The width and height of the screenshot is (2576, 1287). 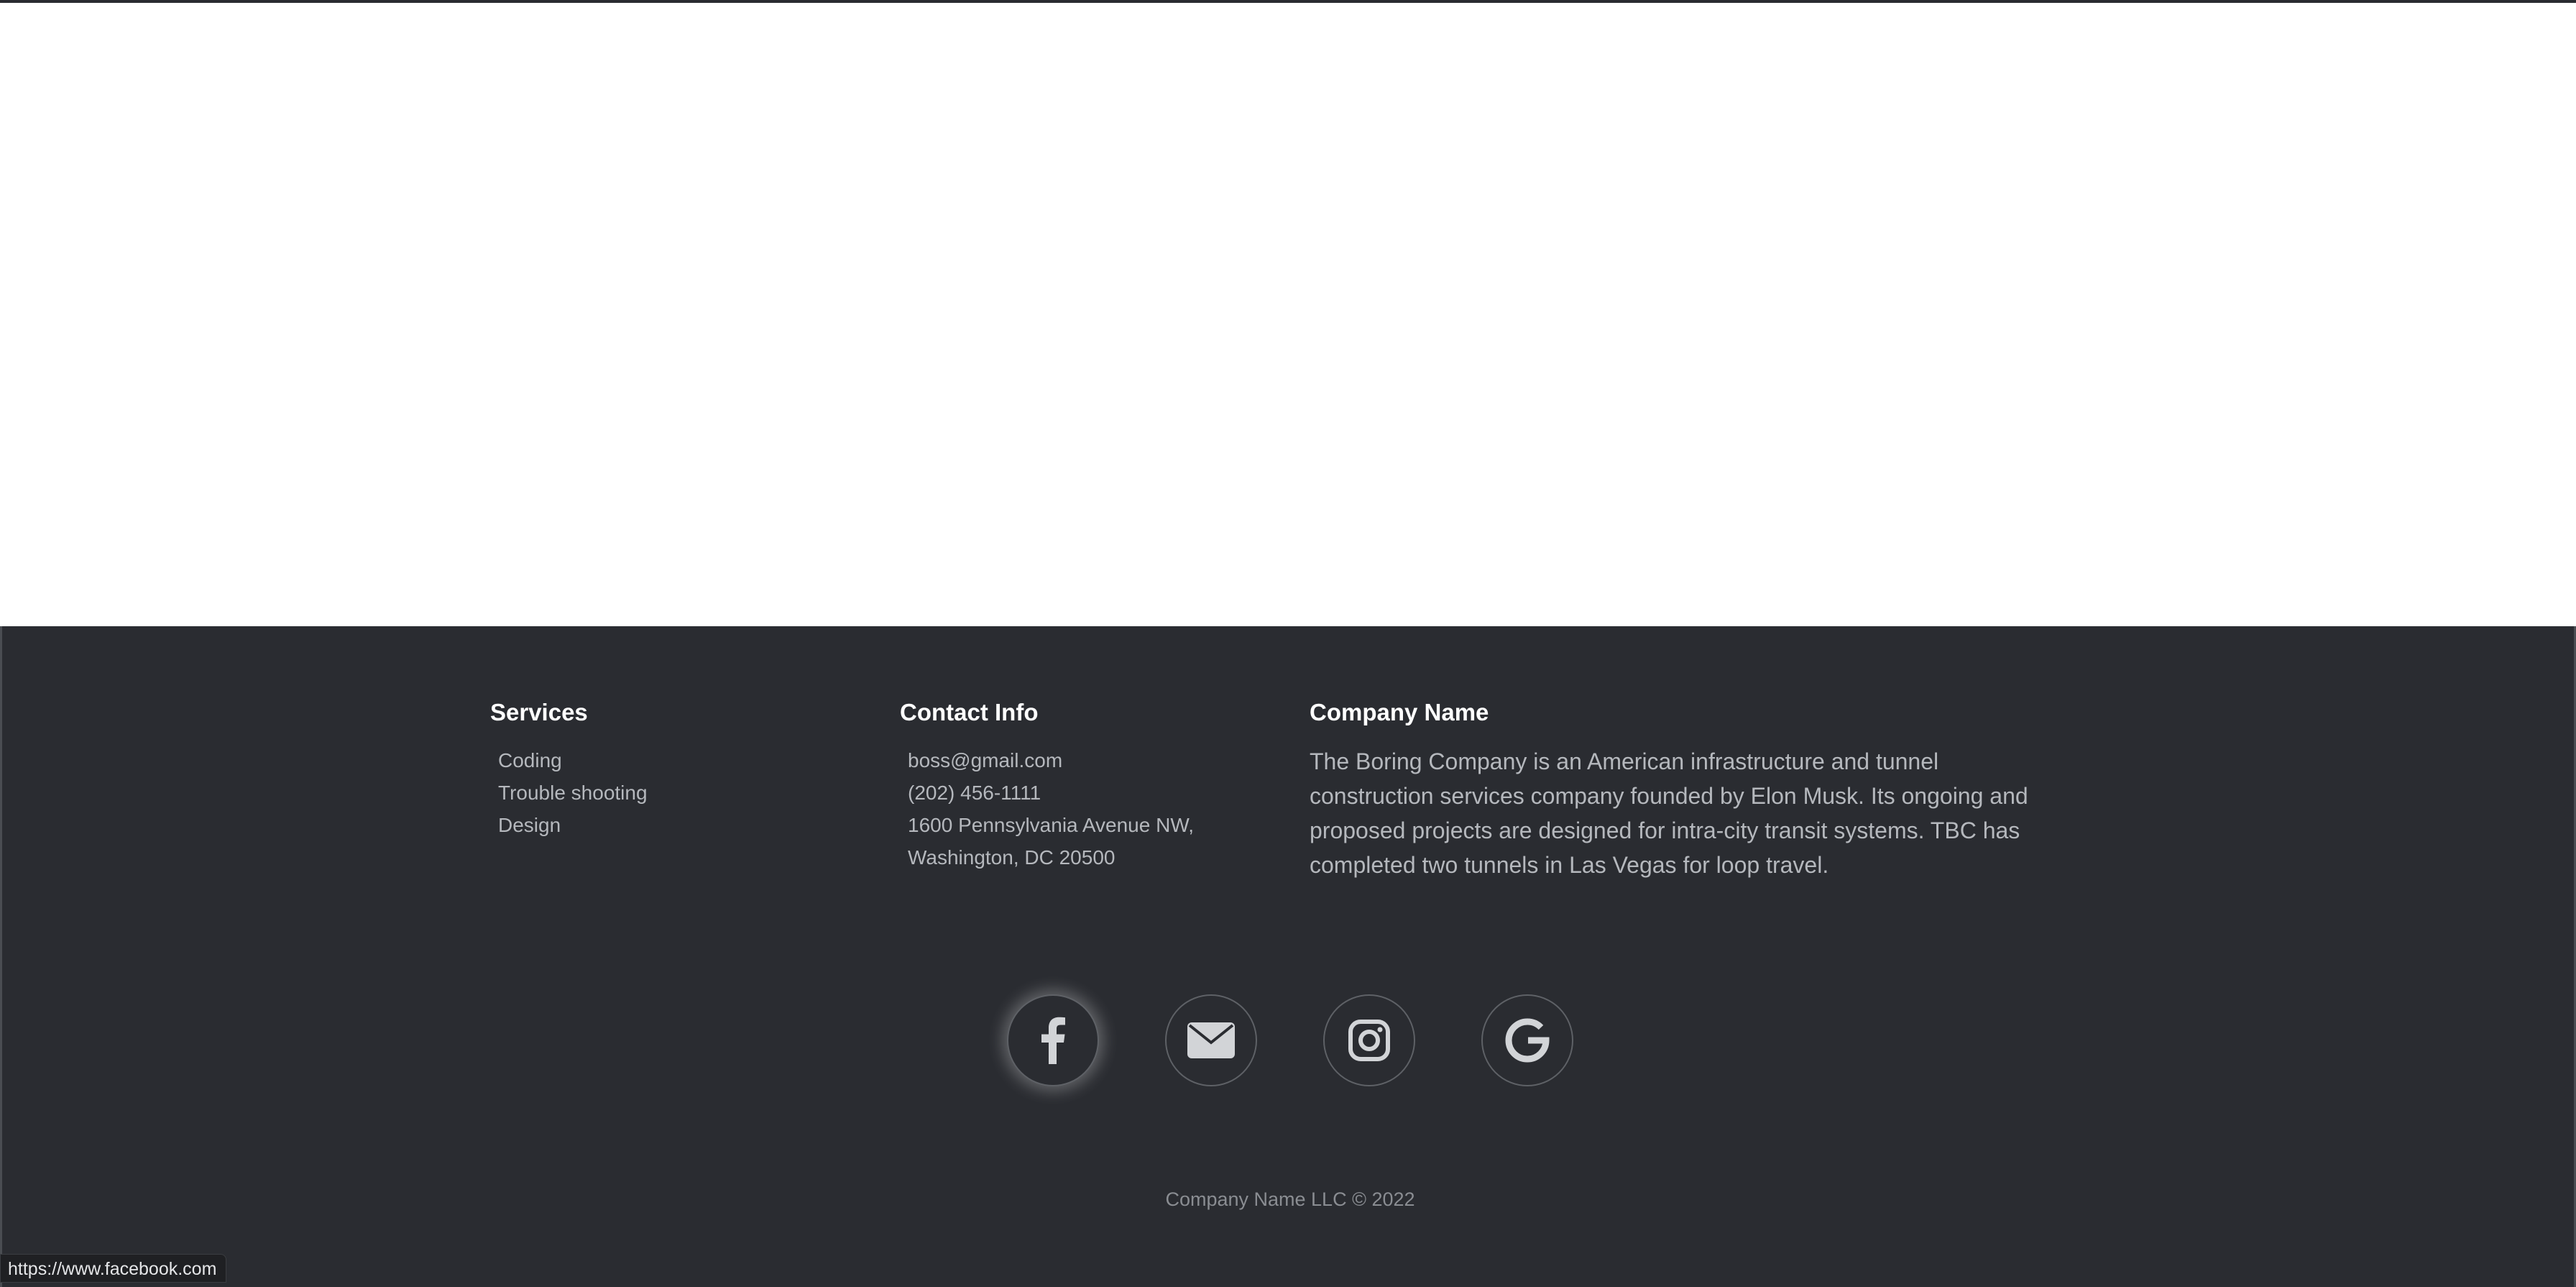 What do you see at coordinates (1289, 1041) in the screenshot?
I see `social-links` at bounding box center [1289, 1041].